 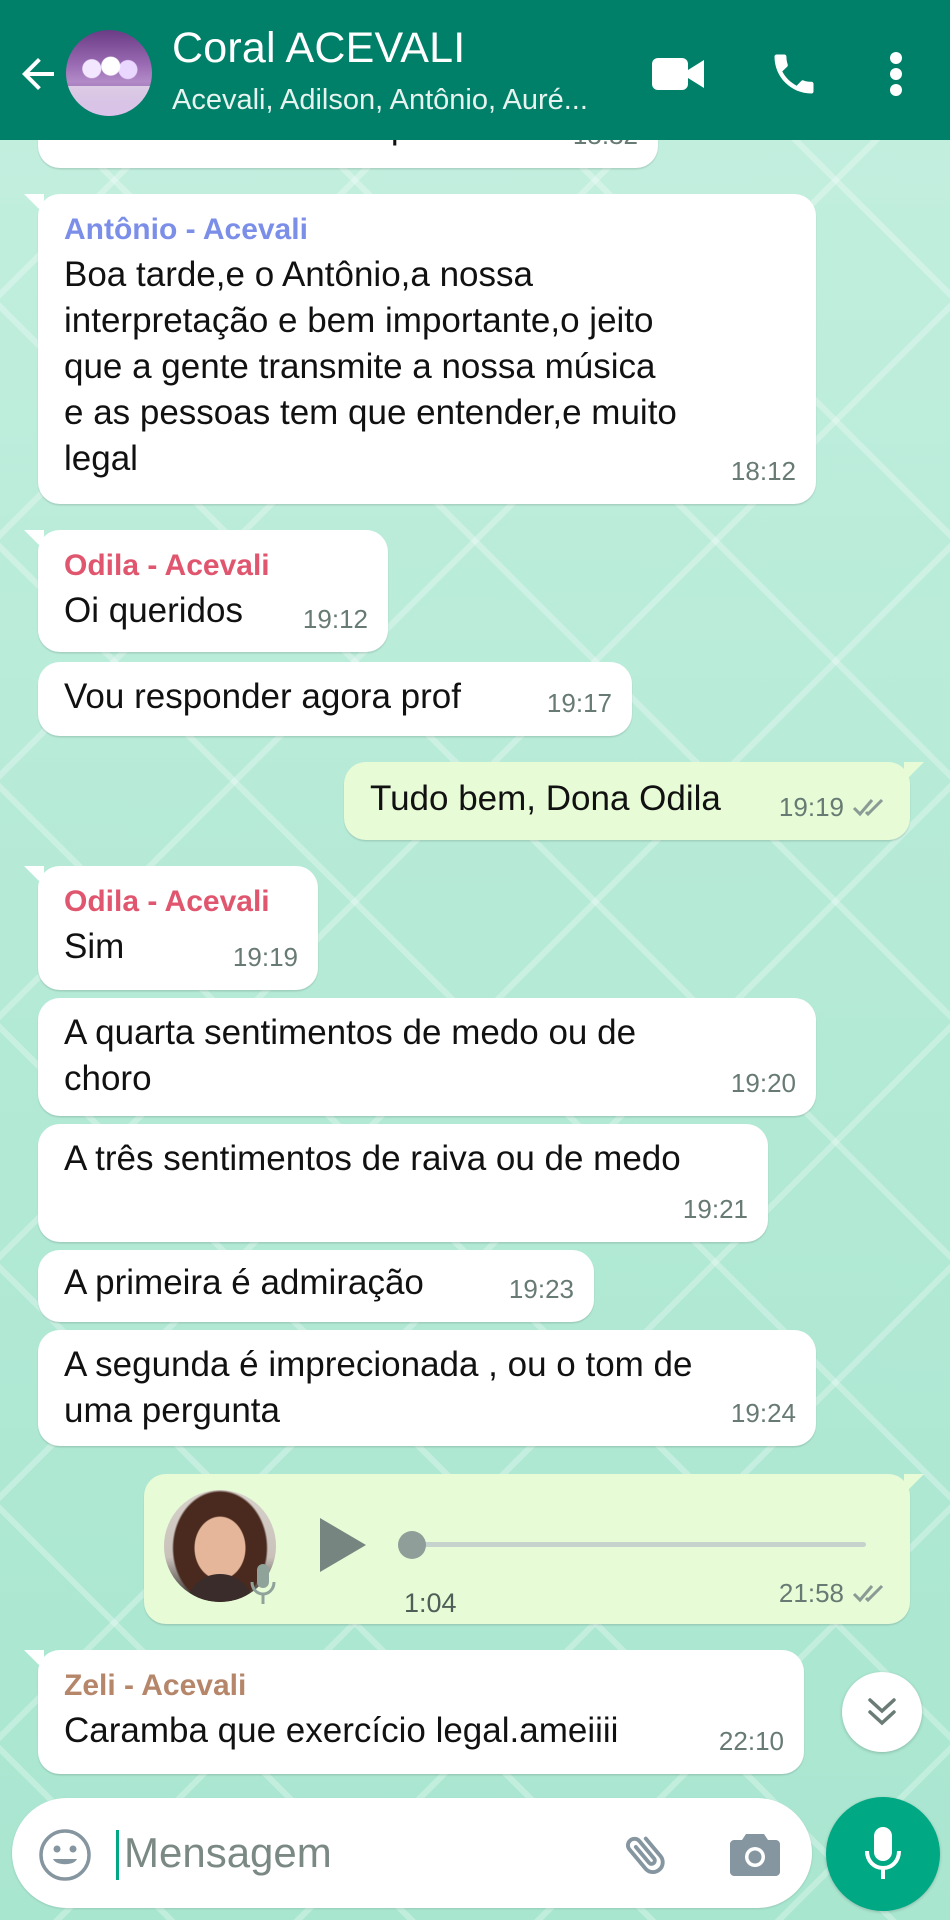 I want to click on double-chevron-down-icon, so click(x=882, y=1712).